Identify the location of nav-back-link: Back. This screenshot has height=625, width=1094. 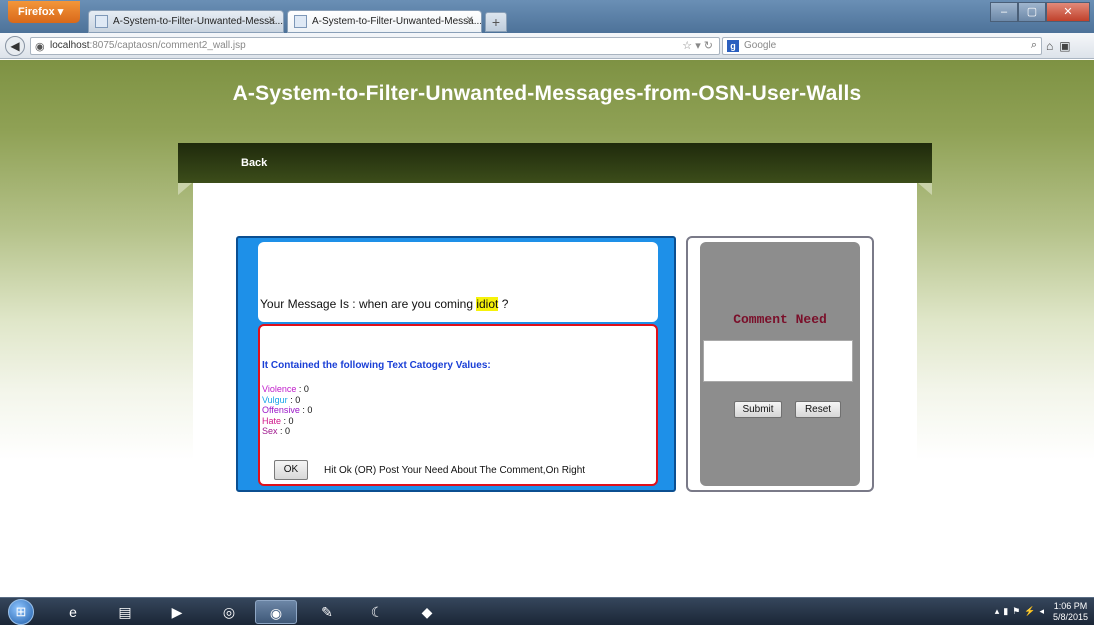
(254, 163).